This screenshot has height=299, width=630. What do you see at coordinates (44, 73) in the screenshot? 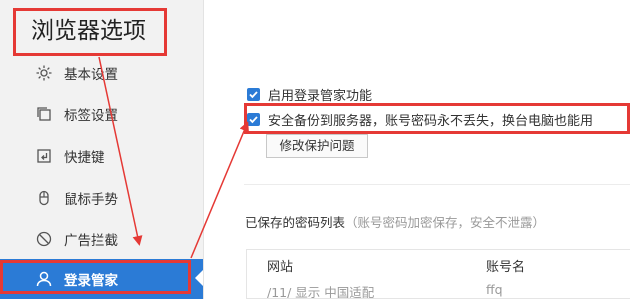
I see `gear-icon` at bounding box center [44, 73].